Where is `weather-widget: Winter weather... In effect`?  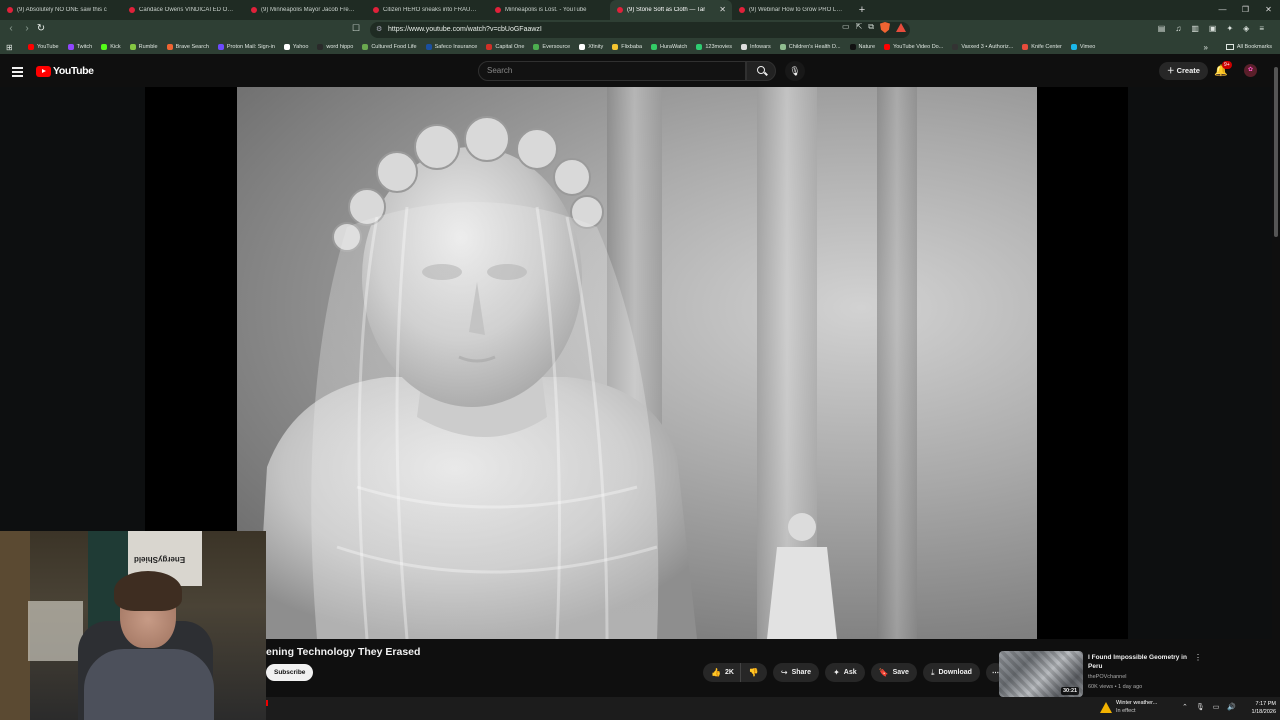
weather-widget: Winter weather... In effect is located at coordinates (1128, 707).